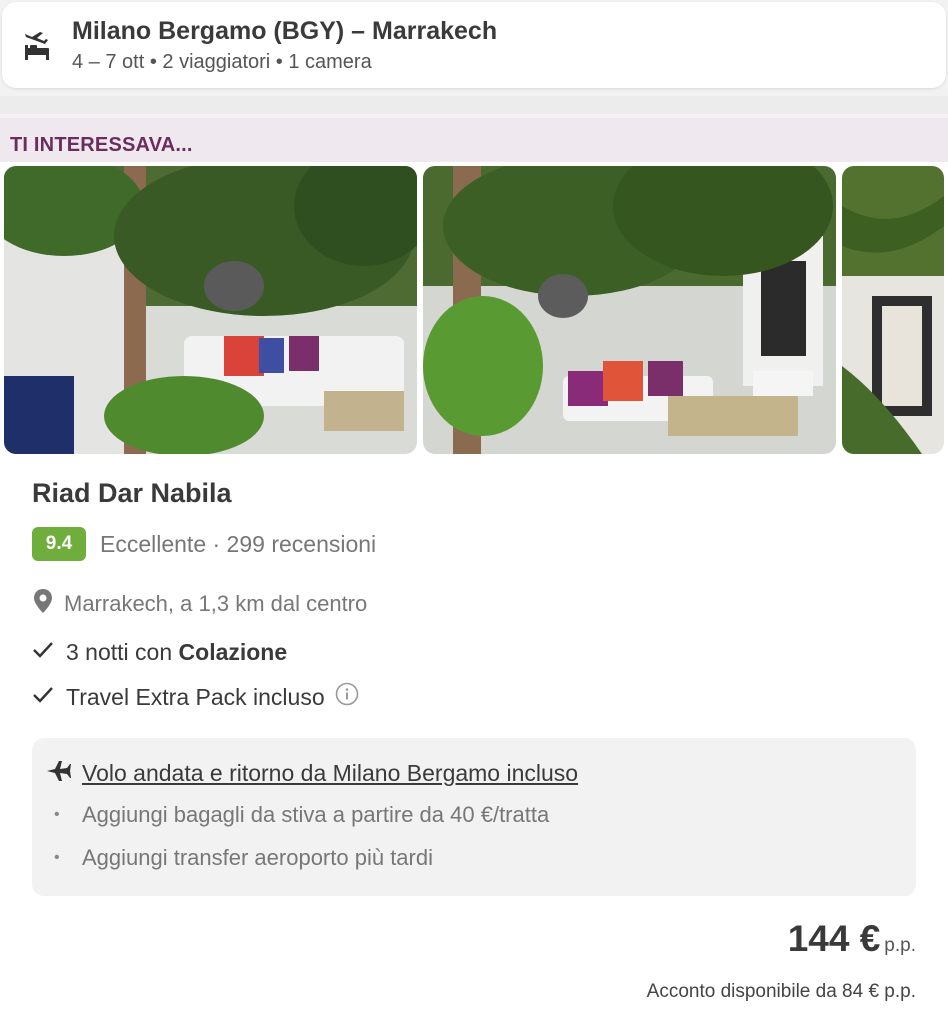 The image size is (948, 1020). What do you see at coordinates (132, 493) in the screenshot?
I see `hotel-name: Riad Dar Nabila` at bounding box center [132, 493].